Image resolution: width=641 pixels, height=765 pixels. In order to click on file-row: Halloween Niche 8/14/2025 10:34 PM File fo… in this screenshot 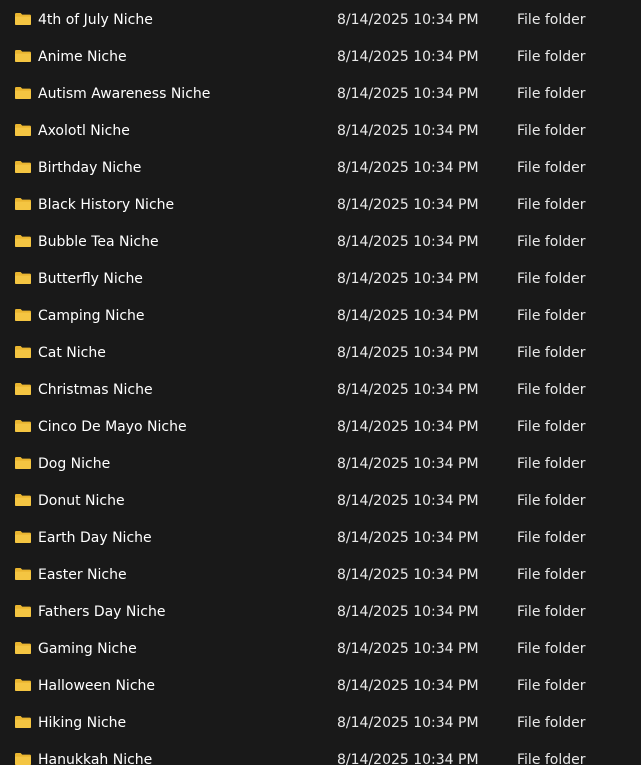, I will do `click(320, 685)`.